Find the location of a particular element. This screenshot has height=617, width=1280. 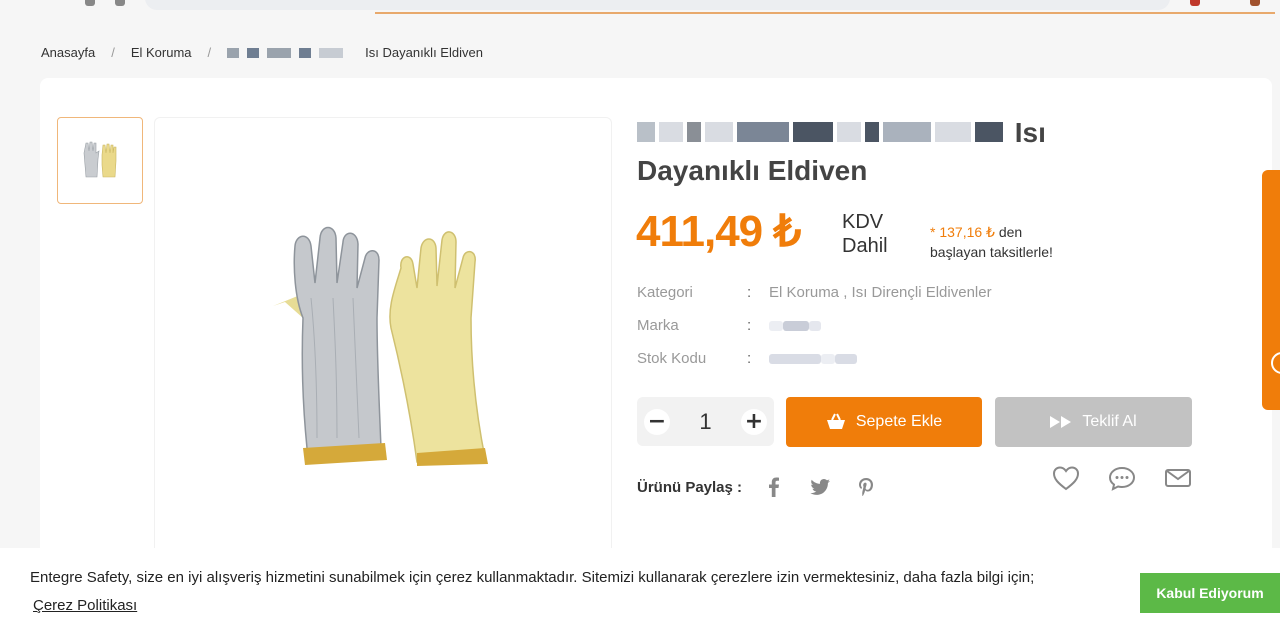

title-redacted is located at coordinates (822, 132).